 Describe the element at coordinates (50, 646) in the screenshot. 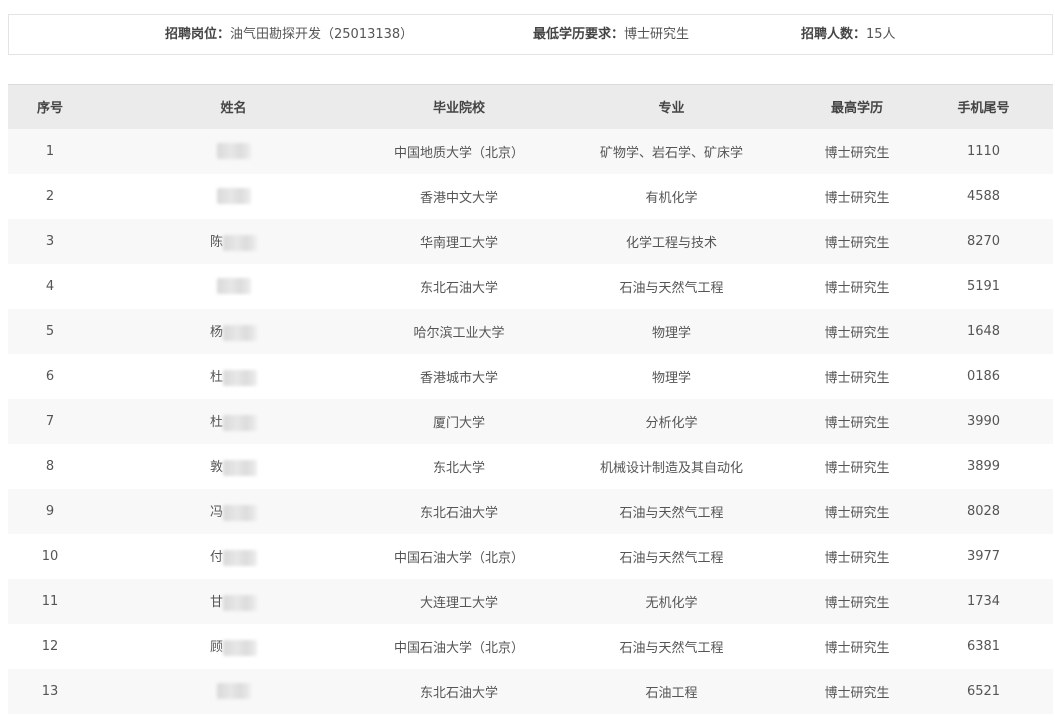

I see `cell-index: 12` at that location.